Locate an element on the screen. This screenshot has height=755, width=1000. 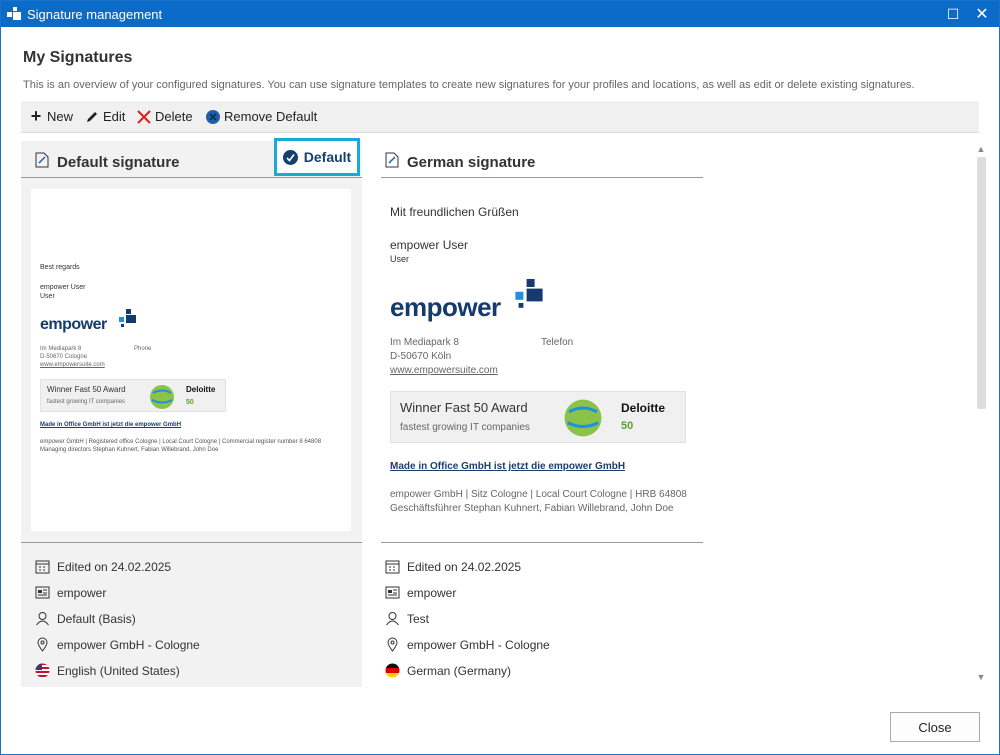
meta-language-label: German (Germany) is located at coordinates (459, 670).